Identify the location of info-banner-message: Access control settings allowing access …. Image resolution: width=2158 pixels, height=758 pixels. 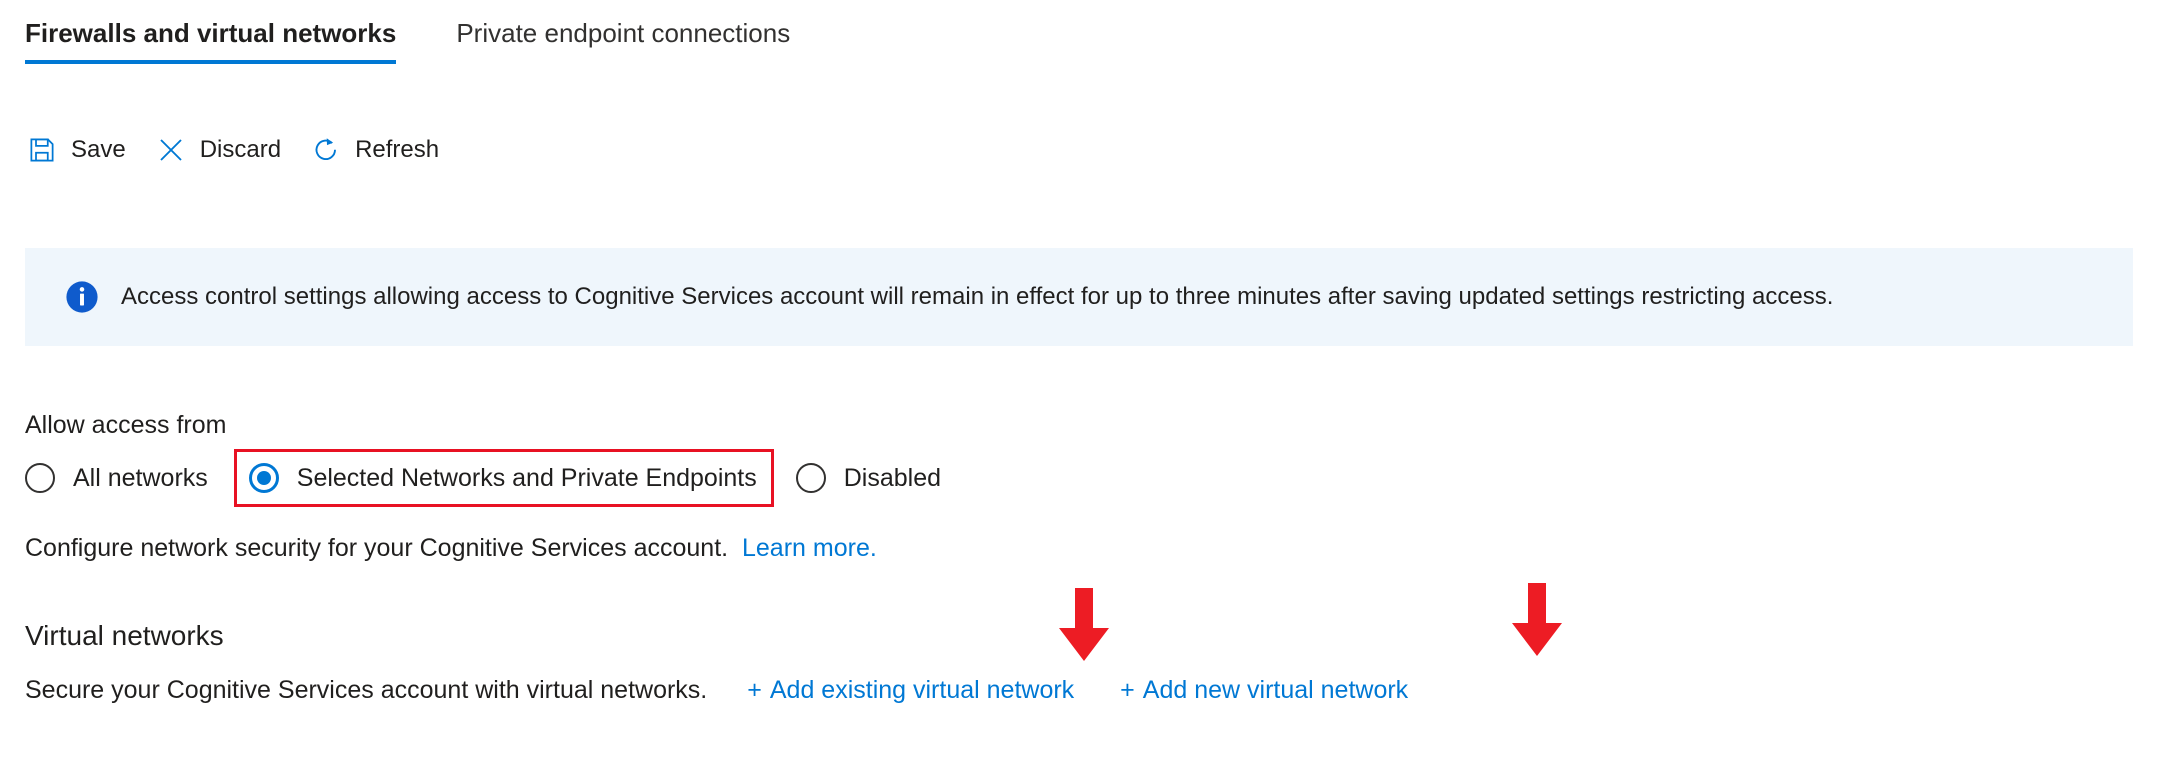
(977, 296).